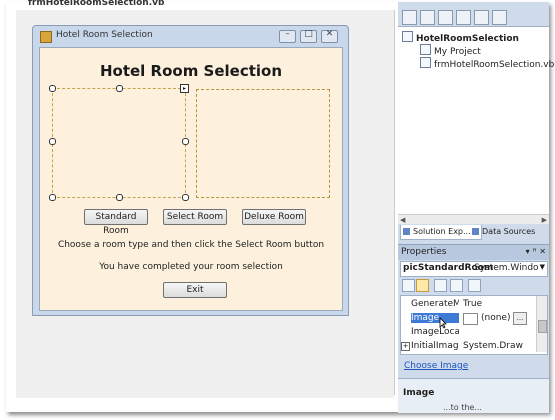  I want to click on minimize-button: –, so click(287, 36).